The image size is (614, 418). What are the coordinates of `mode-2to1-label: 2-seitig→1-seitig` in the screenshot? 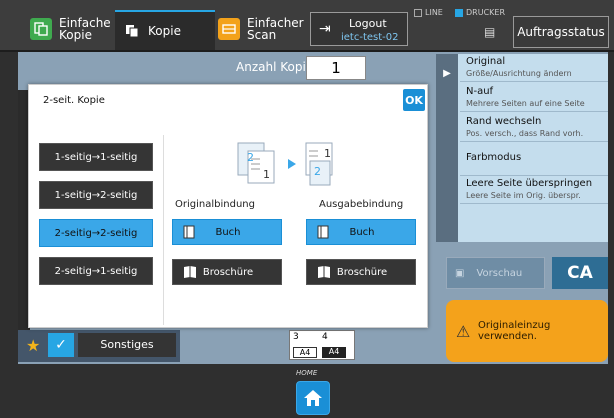 It's located at (96, 271).